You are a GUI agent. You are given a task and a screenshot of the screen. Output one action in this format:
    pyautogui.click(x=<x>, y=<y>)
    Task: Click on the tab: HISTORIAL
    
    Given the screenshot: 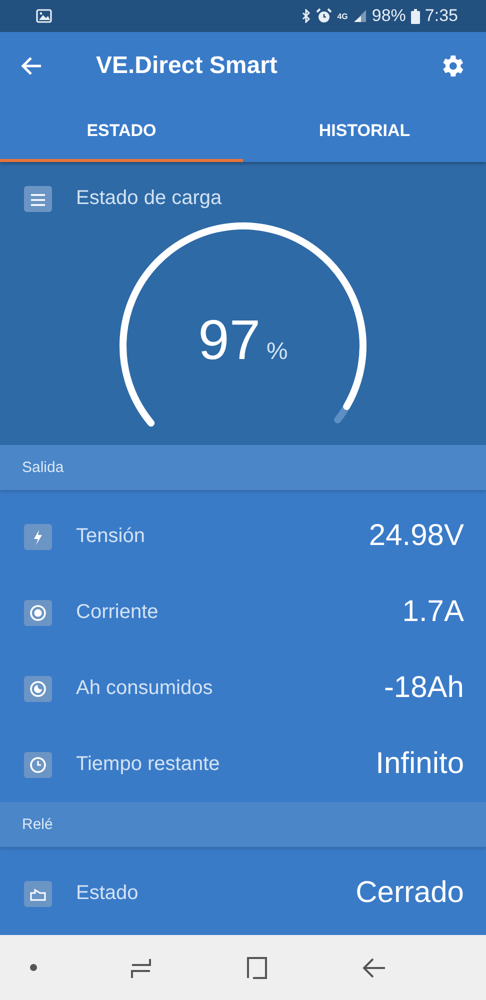 What is the action you would take?
    pyautogui.click(x=364, y=131)
    